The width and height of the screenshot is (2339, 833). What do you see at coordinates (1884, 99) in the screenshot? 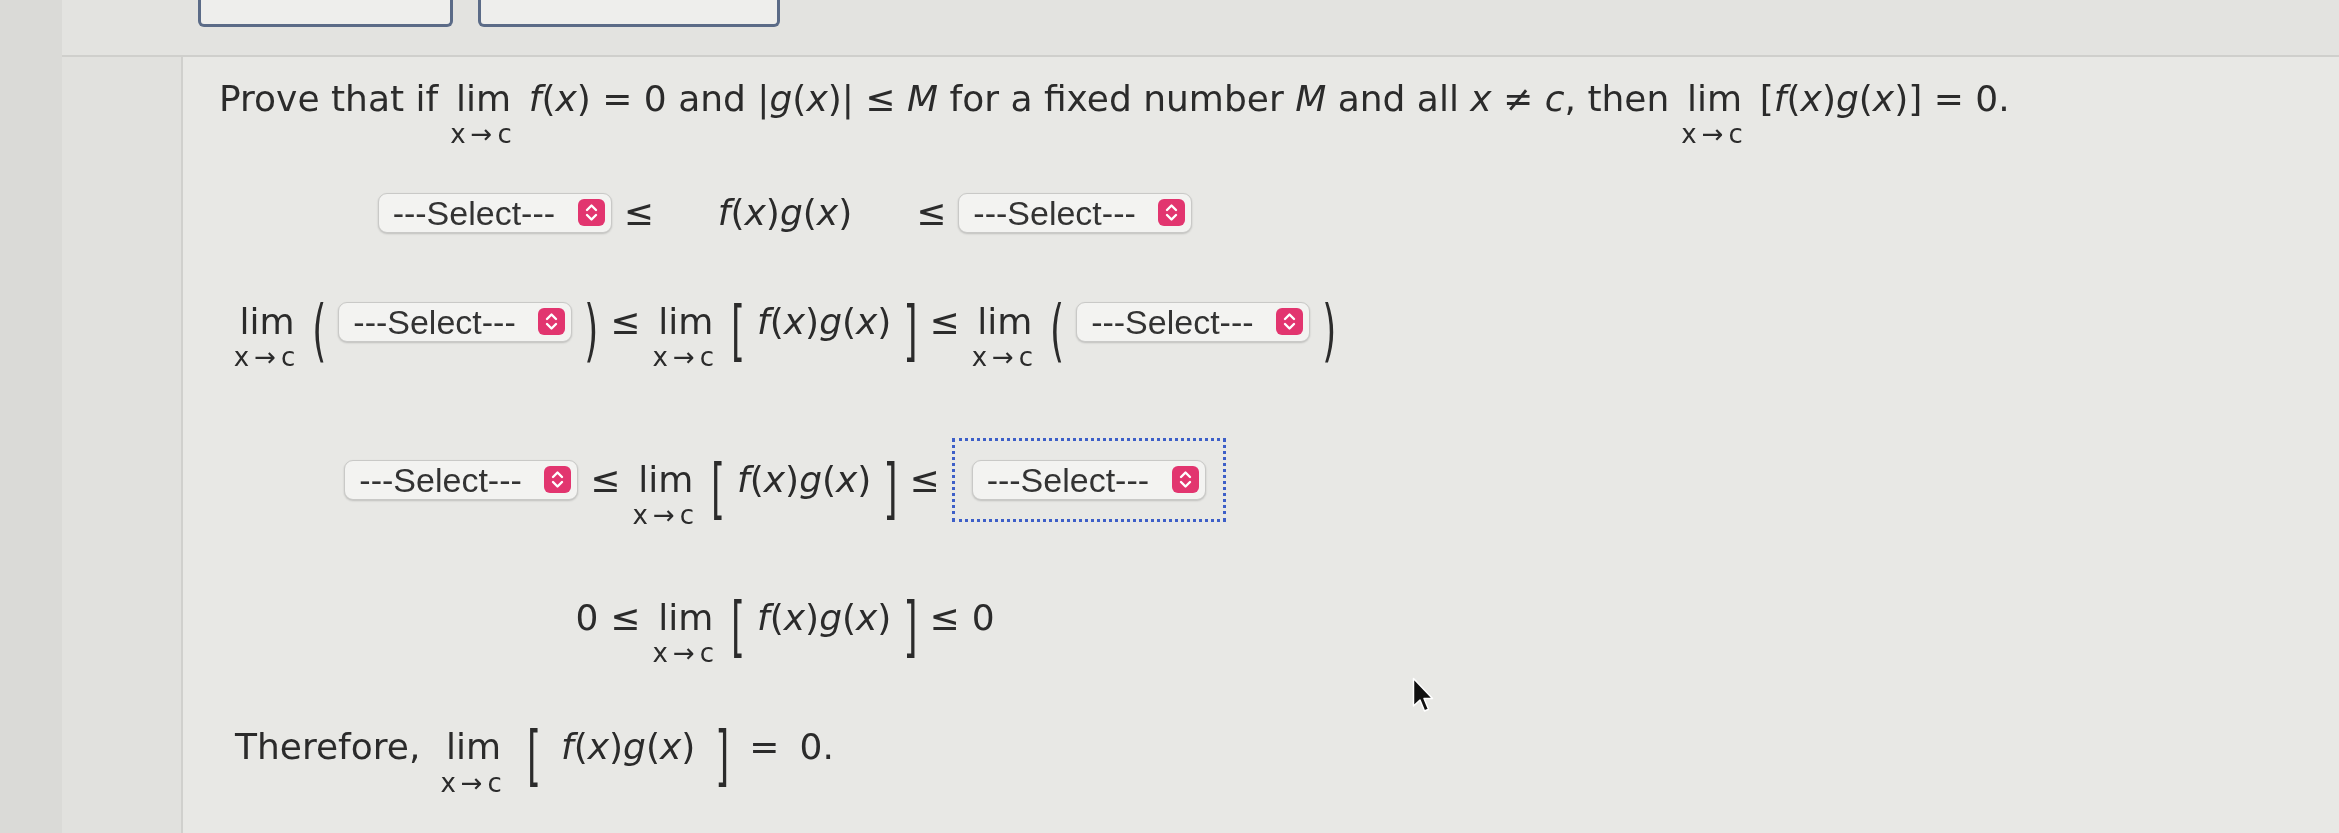
I see `problem-text: [f(x)g(x)] = 0.` at bounding box center [1884, 99].